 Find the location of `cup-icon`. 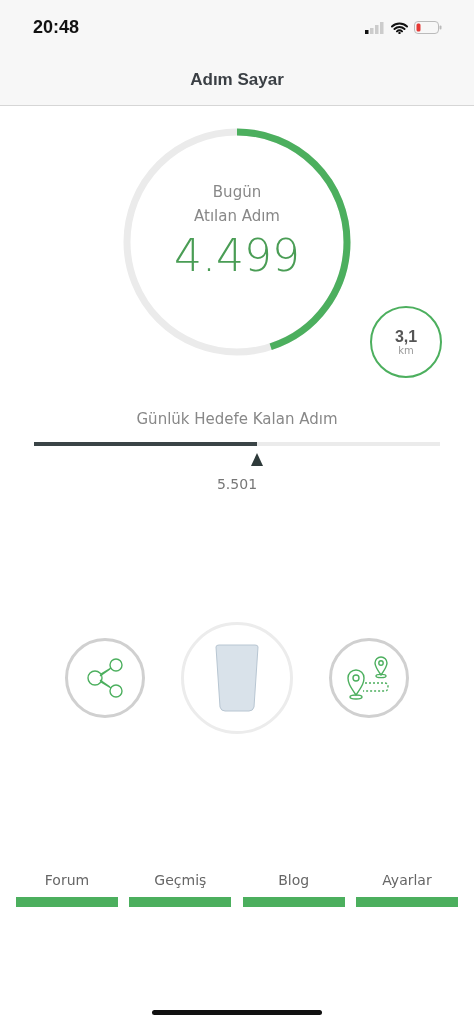

cup-icon is located at coordinates (237, 678).